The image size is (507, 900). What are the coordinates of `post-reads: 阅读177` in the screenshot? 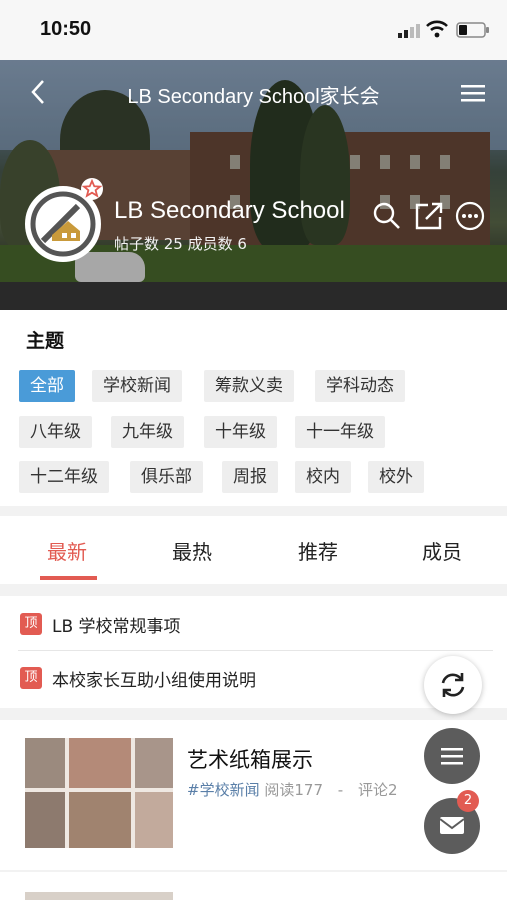 It's located at (293, 790).